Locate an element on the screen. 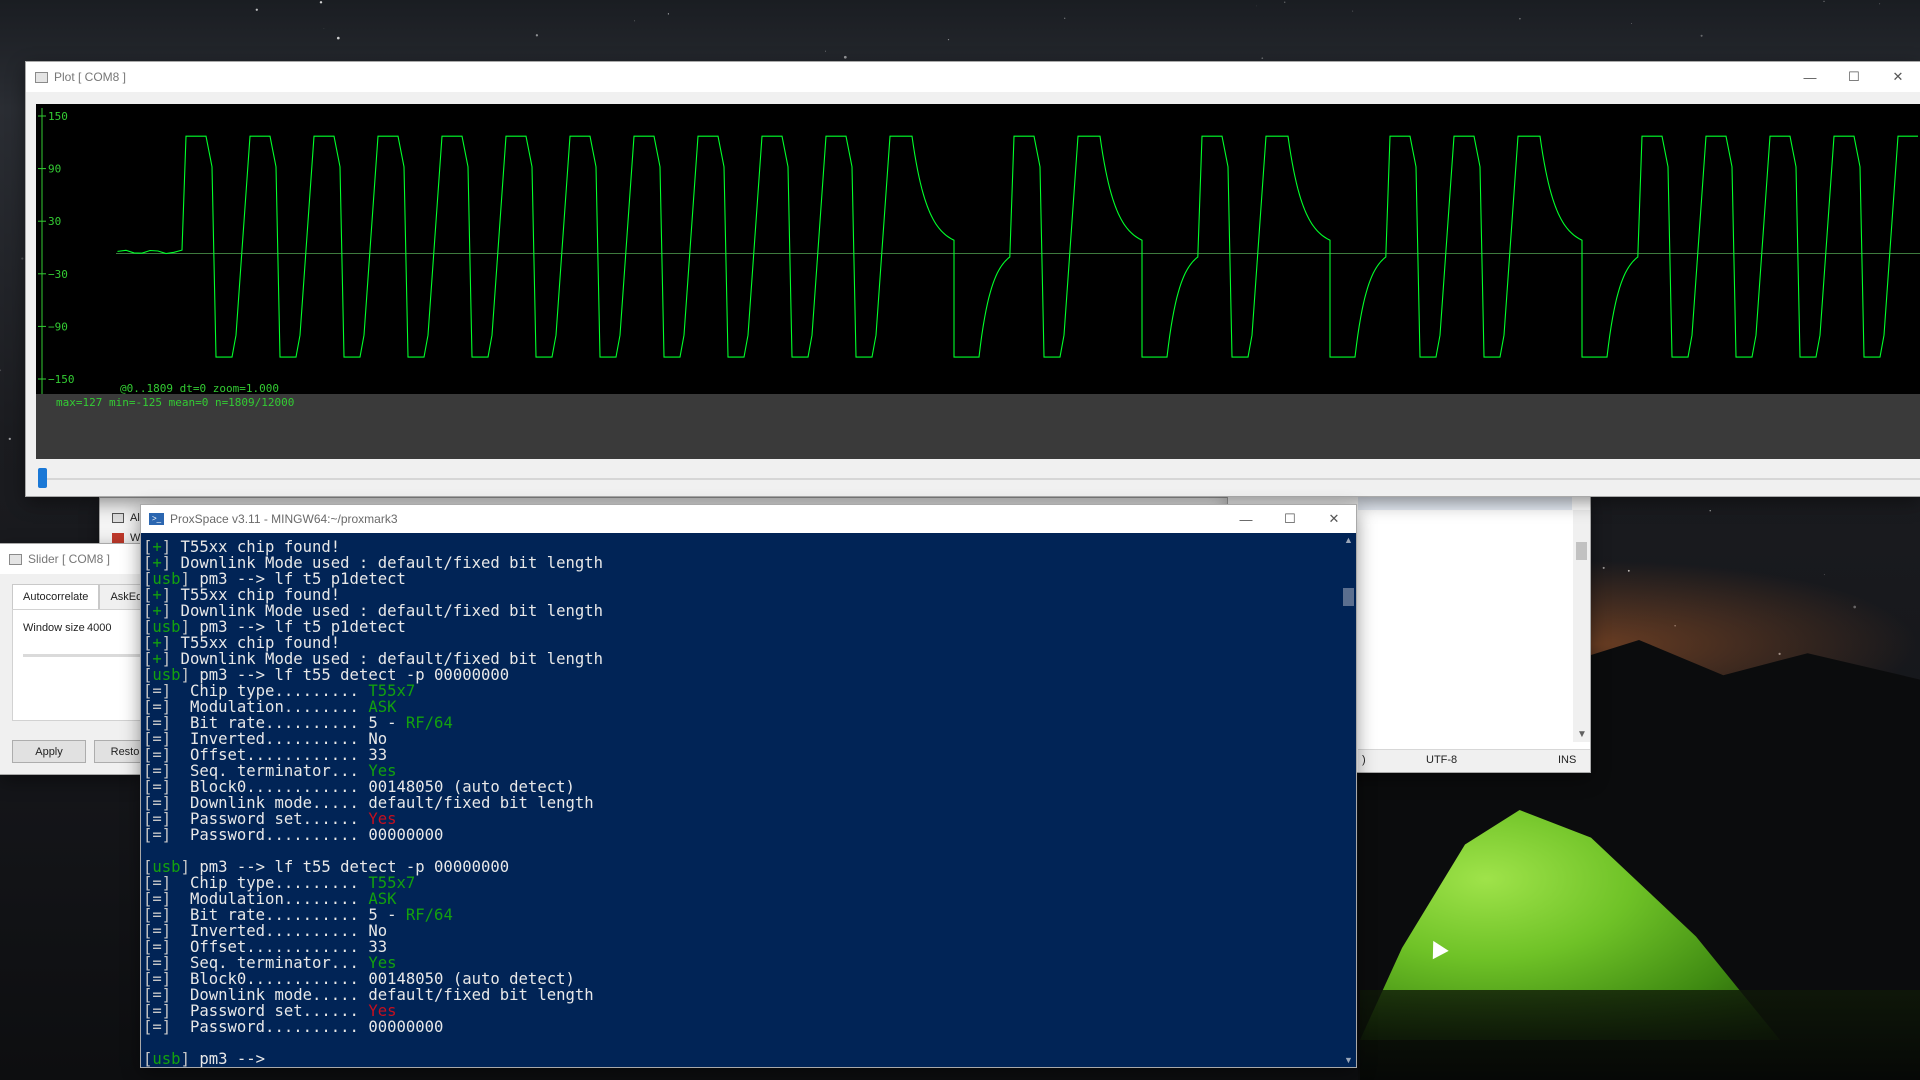 This screenshot has width=1920, height=1080. y-tick-label: 150 is located at coordinates (58, 116).